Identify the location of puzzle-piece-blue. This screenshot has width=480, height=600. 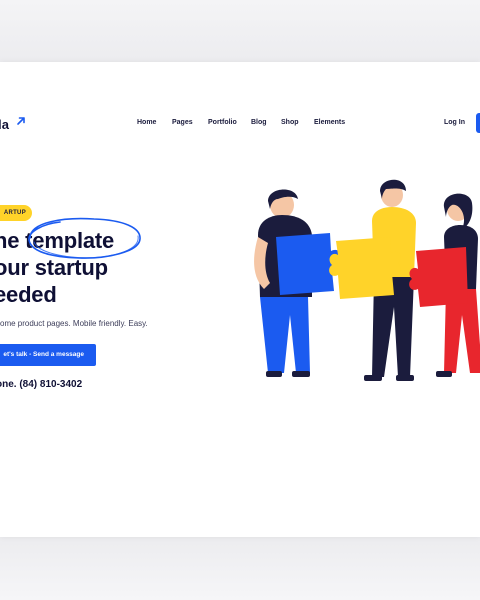
(308, 264).